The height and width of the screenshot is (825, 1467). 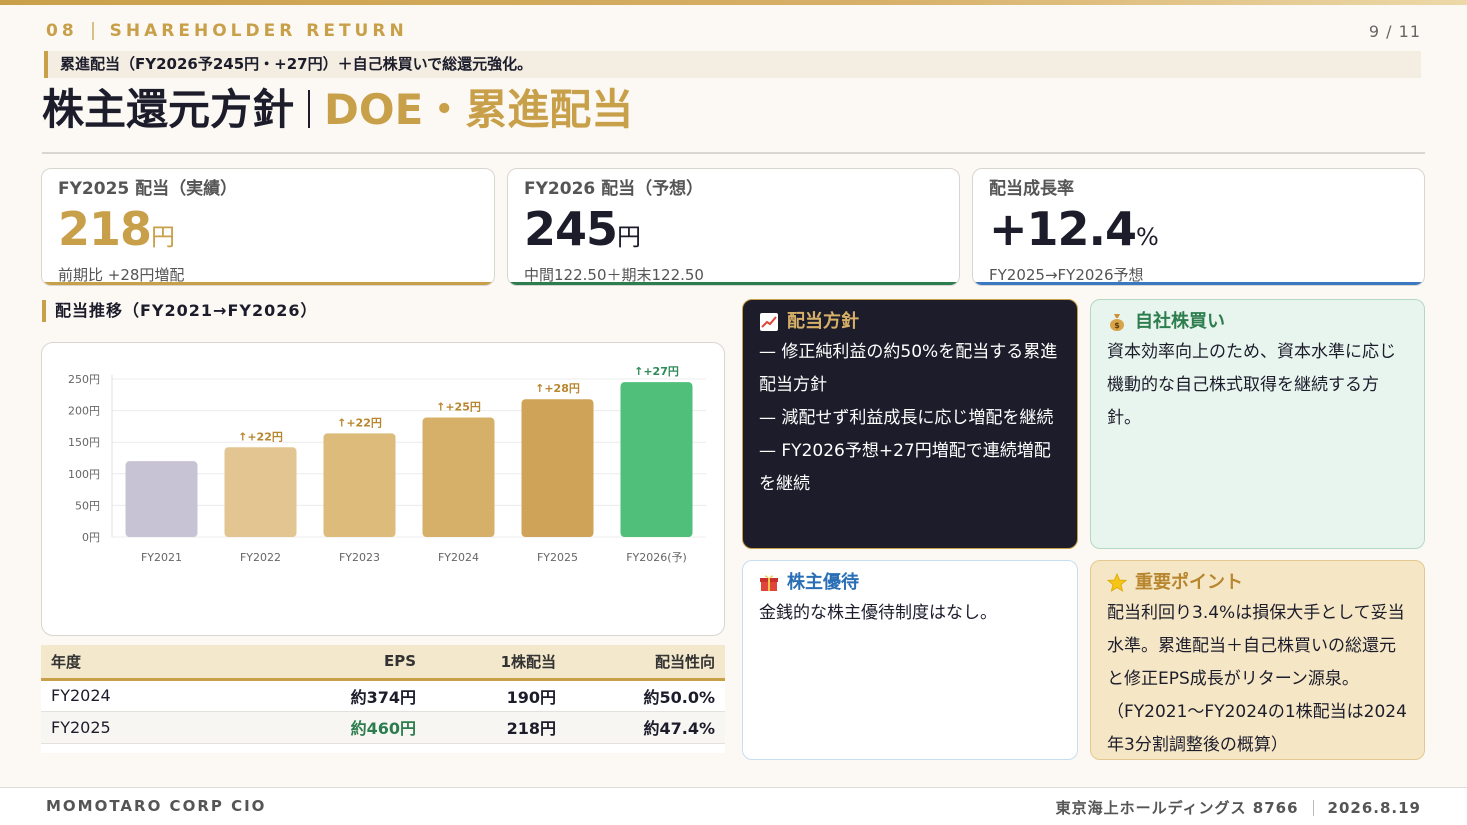 I want to click on kpi-label: FY2026 配当（予想）, so click(x=614, y=189).